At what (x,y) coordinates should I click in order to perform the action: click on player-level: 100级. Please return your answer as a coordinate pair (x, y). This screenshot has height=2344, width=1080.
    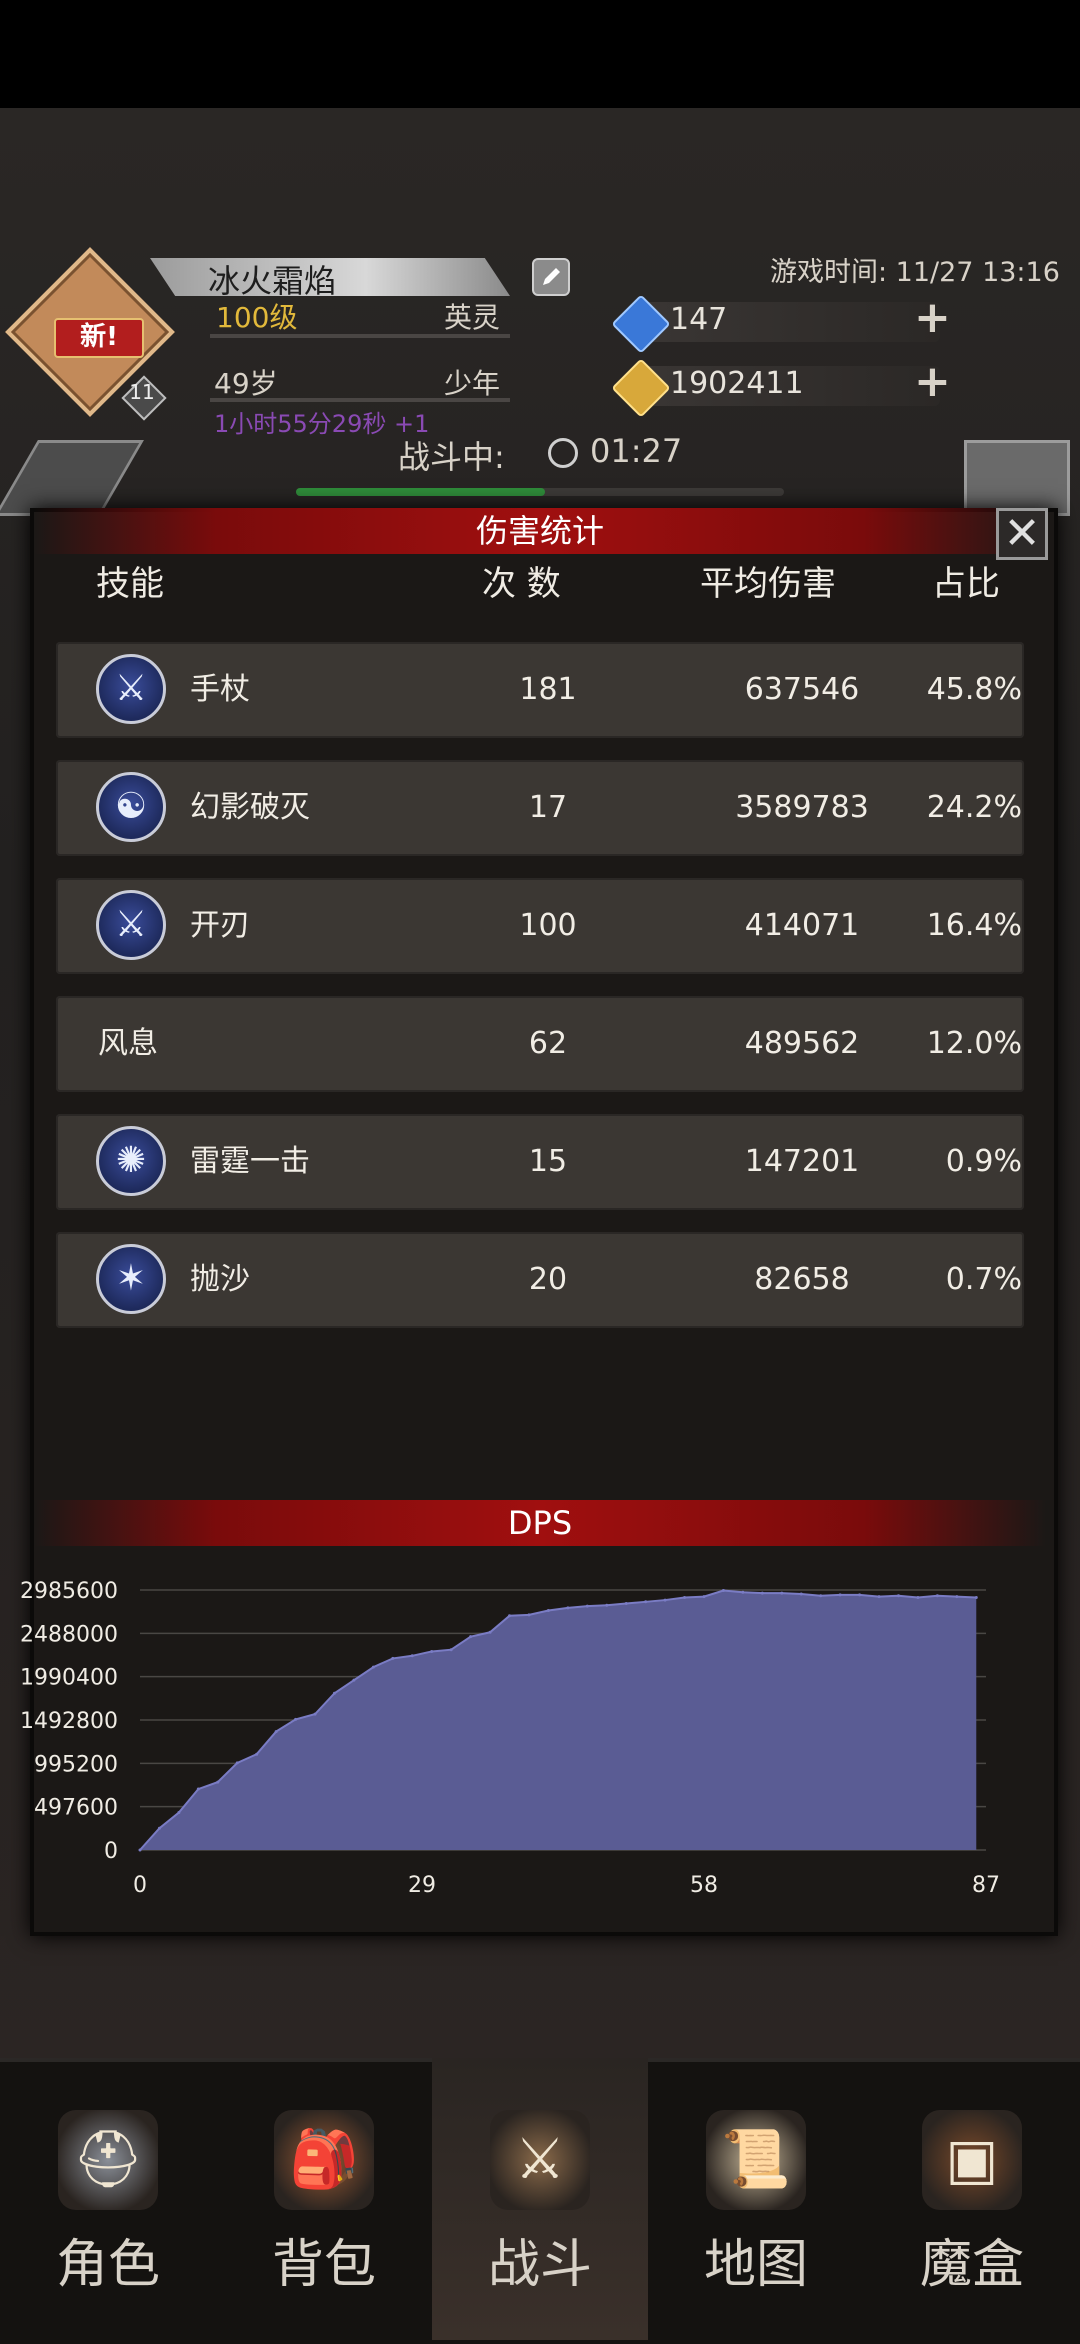
    Looking at the image, I should click on (257, 317).